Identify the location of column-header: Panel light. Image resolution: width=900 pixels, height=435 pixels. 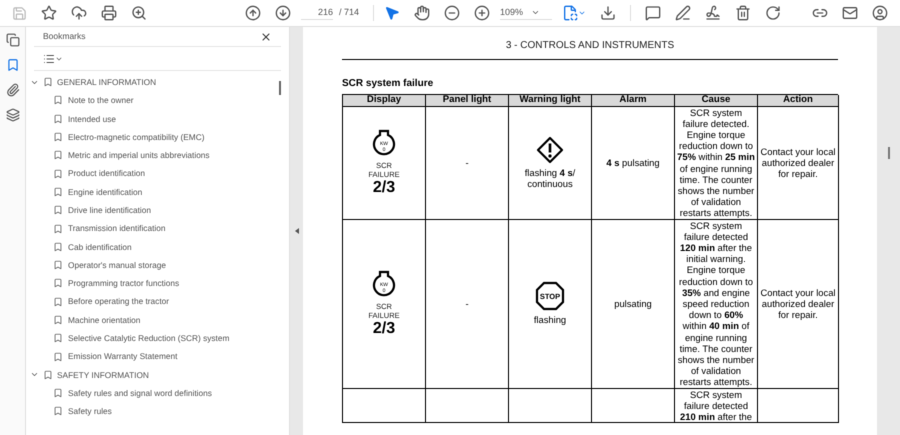
(467, 100).